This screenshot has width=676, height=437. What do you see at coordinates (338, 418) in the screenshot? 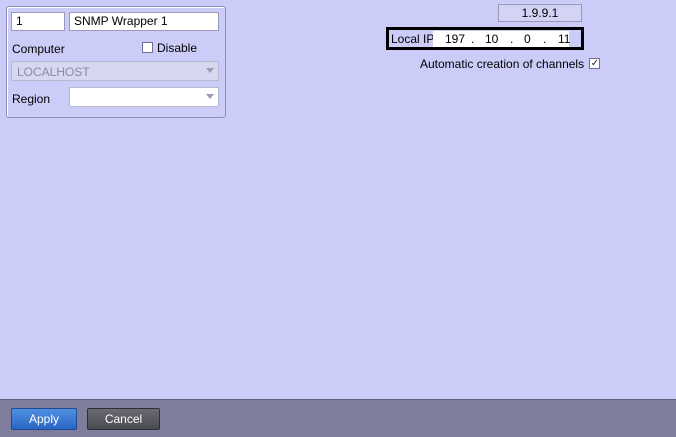
I see `footer-toolbar: Apply Cancel` at bounding box center [338, 418].